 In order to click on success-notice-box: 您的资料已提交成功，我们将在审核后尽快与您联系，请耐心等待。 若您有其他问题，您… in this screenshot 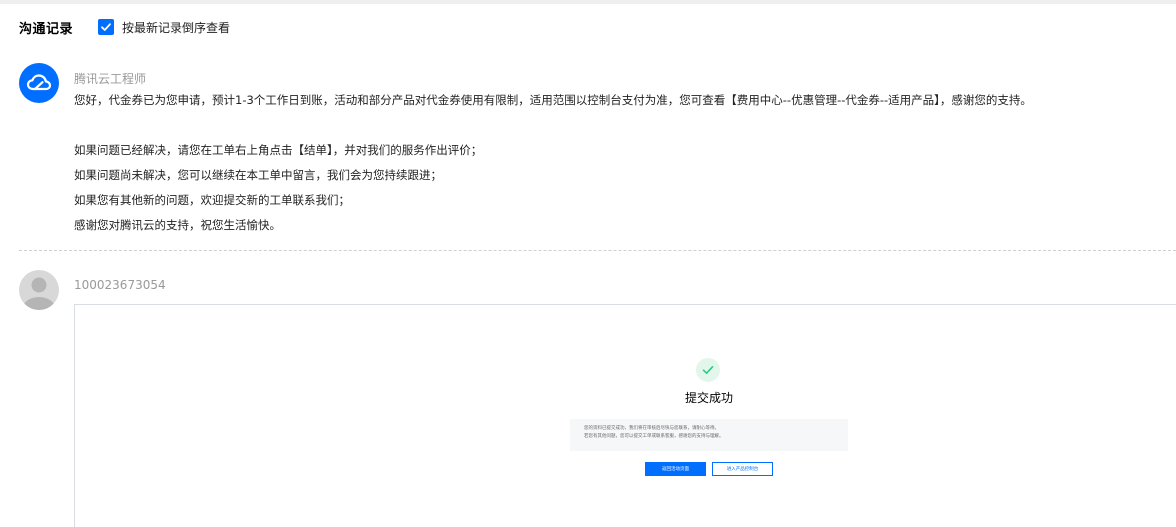, I will do `click(709, 435)`.